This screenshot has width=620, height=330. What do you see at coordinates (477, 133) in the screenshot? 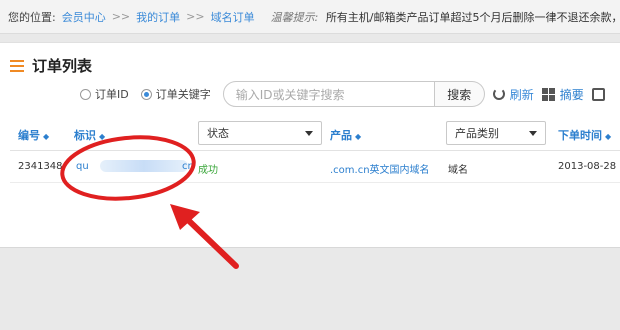
I see `category-filter-label: 产品类别` at bounding box center [477, 133].